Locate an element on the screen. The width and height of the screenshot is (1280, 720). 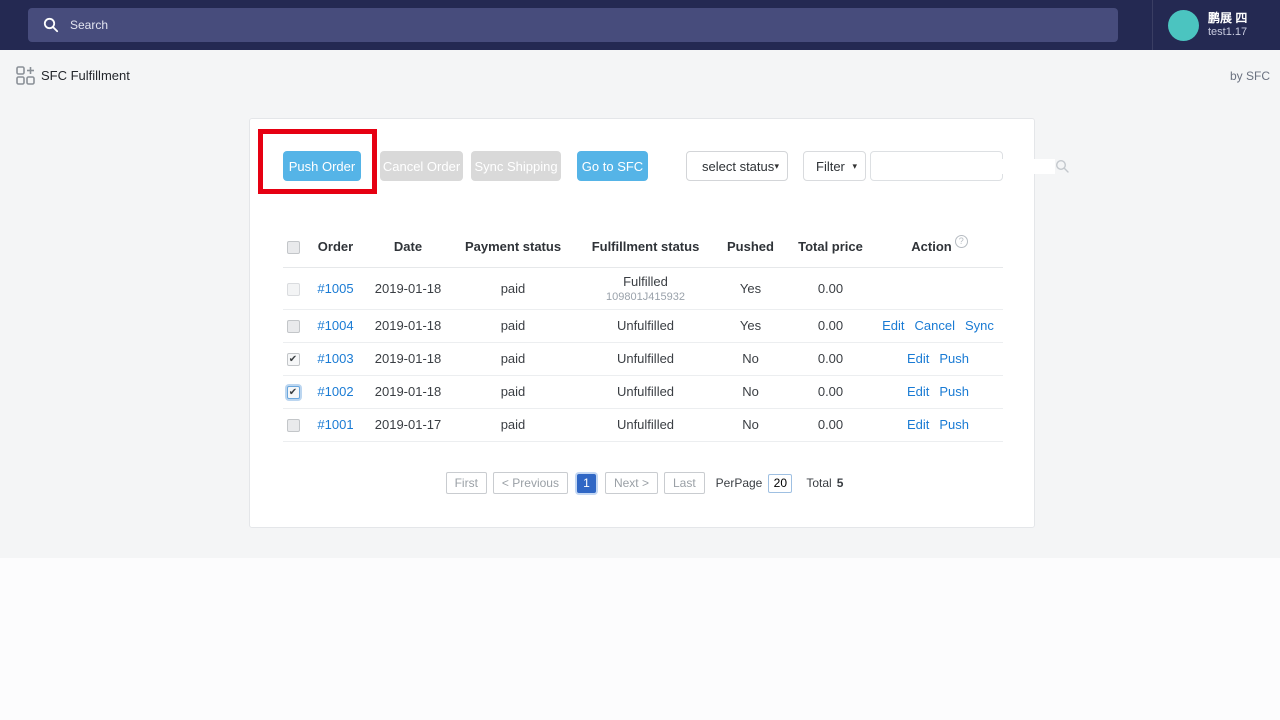
action-cell: Edit Cancel Sync is located at coordinates (938, 326).